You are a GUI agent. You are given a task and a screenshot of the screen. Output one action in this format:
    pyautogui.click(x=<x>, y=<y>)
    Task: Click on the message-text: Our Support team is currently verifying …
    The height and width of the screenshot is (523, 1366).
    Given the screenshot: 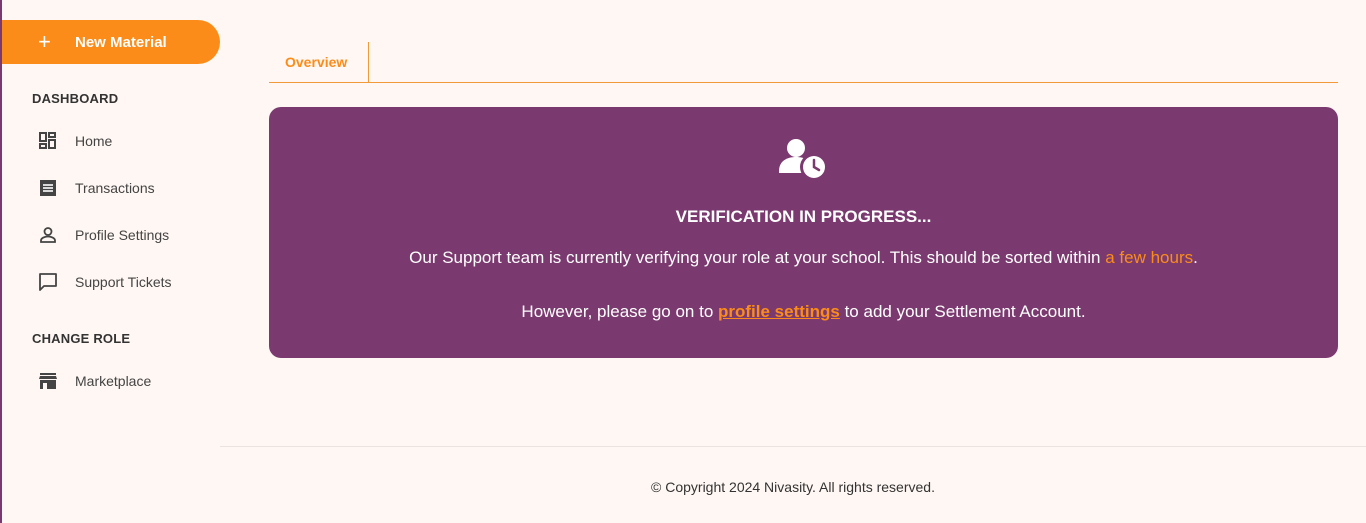 What is the action you would take?
    pyautogui.click(x=757, y=257)
    